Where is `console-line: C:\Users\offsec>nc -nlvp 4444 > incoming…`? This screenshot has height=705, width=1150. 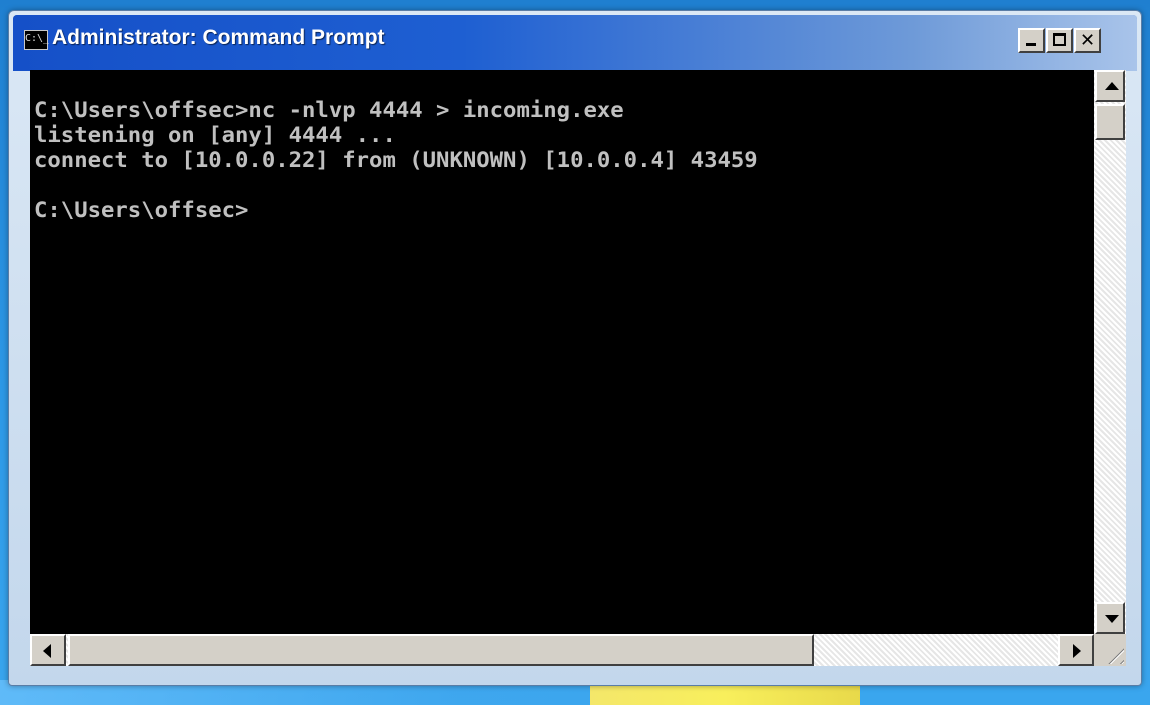 console-line: C:\Users\offsec>nc -nlvp 4444 > incoming… is located at coordinates (329, 110).